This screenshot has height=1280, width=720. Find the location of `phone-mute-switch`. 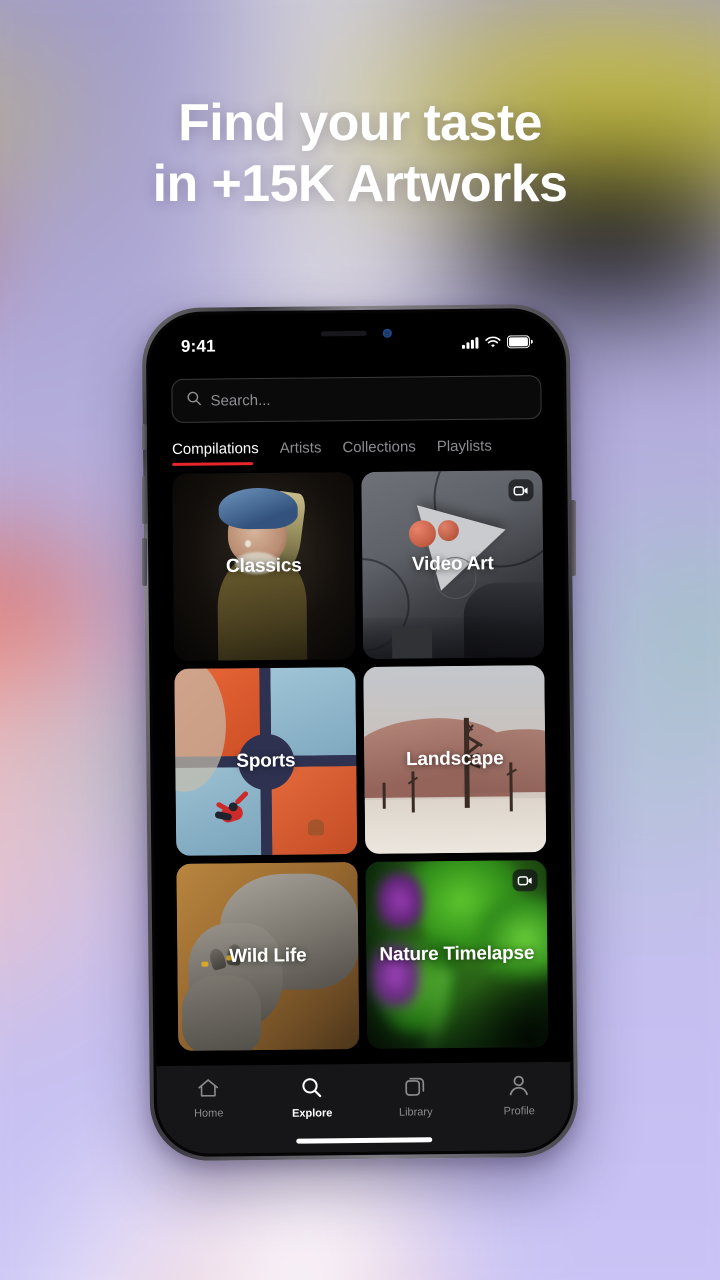

phone-mute-switch is located at coordinates (144, 437).